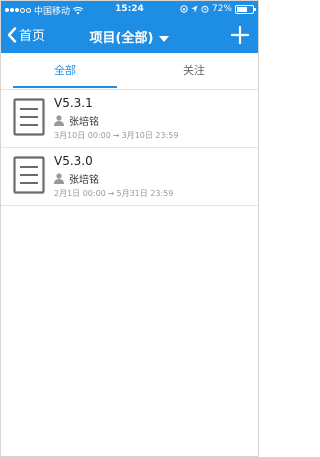  Describe the element at coordinates (129, 119) in the screenshot. I see `list-item: V5.3.1 张培铭 3月10日 00:00 ➞ 3月10日 23:59` at that location.